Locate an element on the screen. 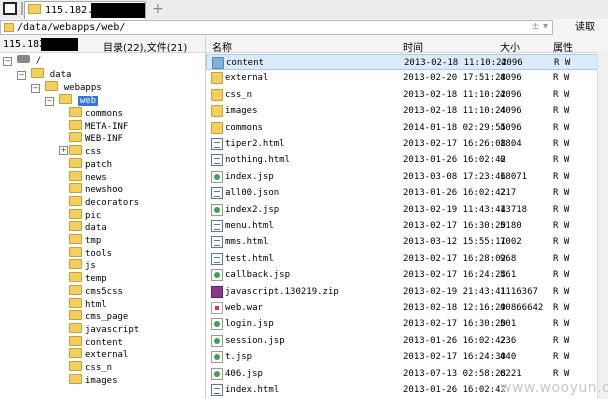  file-date: 2013-03-08 17:23:46 is located at coordinates (454, 176).